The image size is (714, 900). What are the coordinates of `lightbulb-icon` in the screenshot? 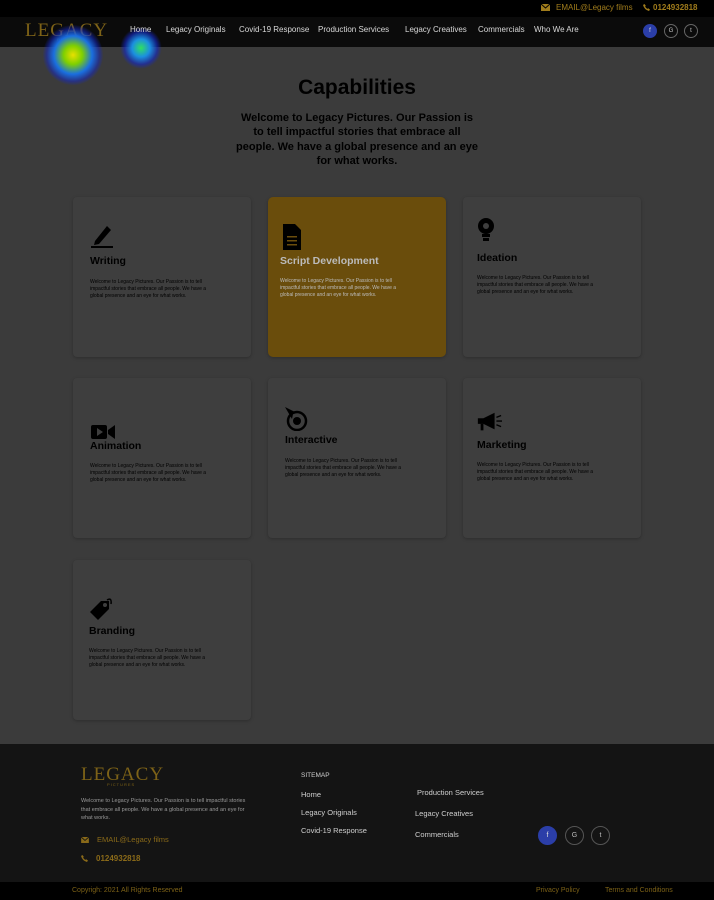 It's located at (486, 229).